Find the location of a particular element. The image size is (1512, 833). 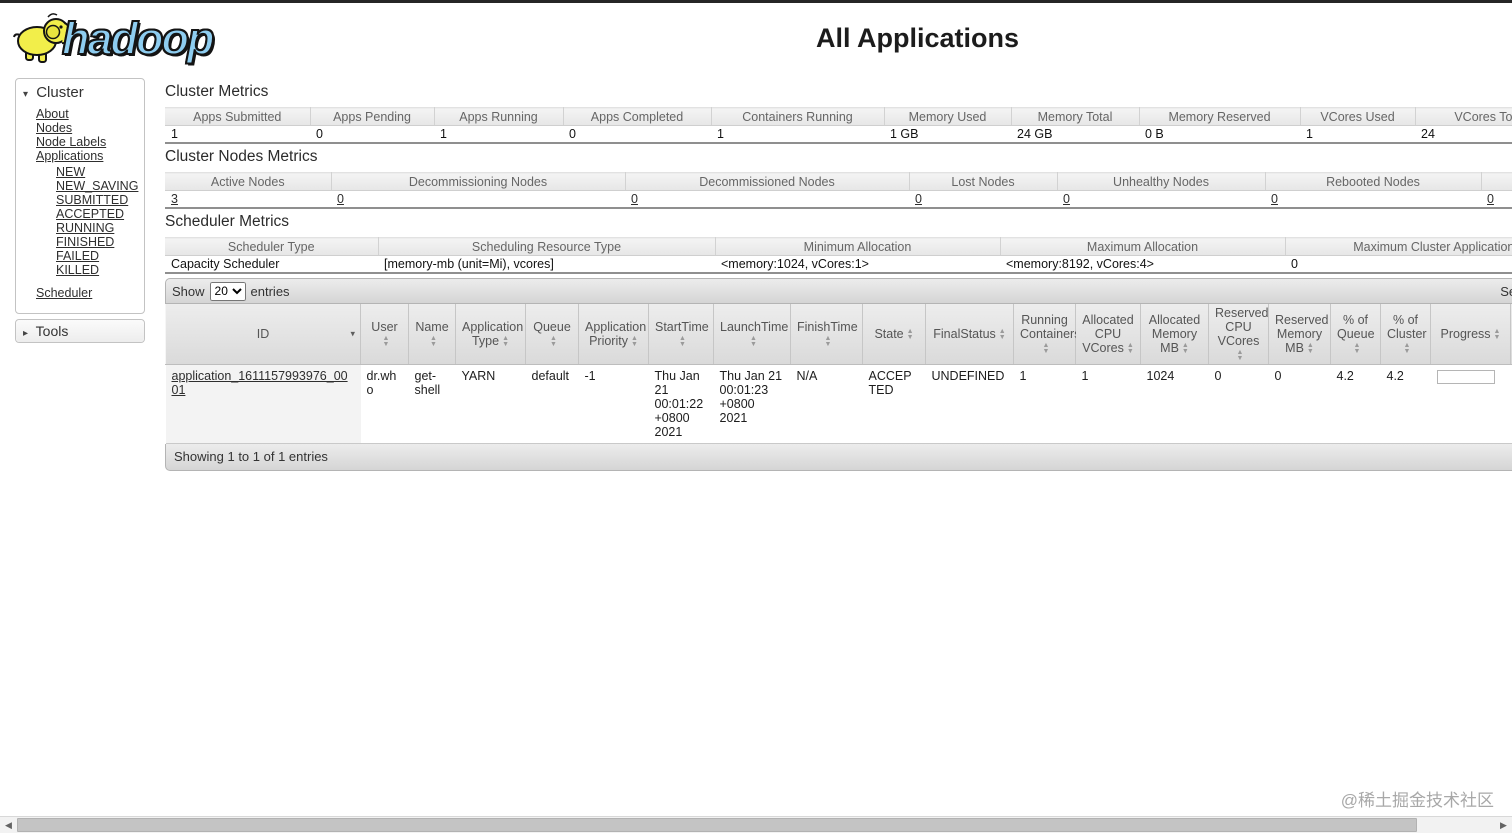

vcores-used-value: 1 is located at coordinates (1357, 134).